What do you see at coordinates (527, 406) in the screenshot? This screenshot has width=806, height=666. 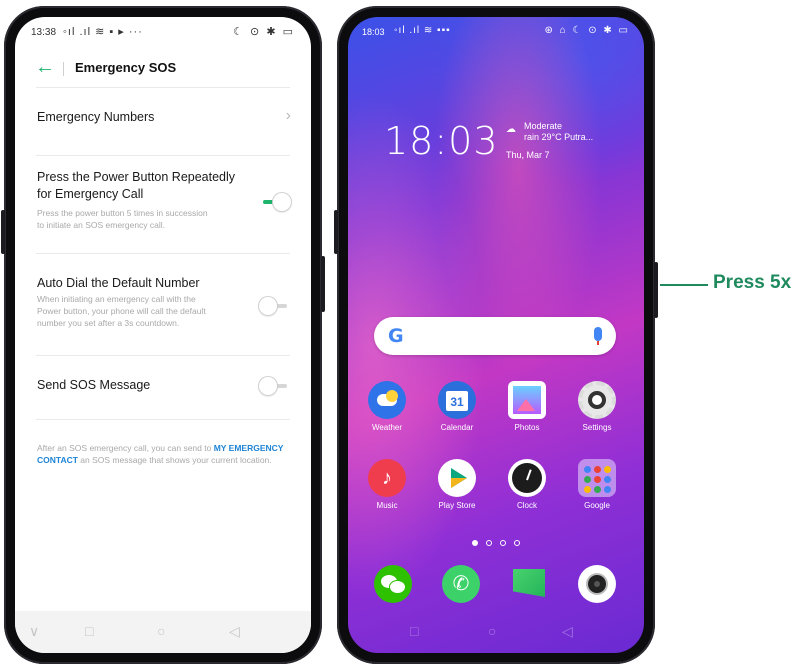 I see `photos-app: Photos` at bounding box center [527, 406].